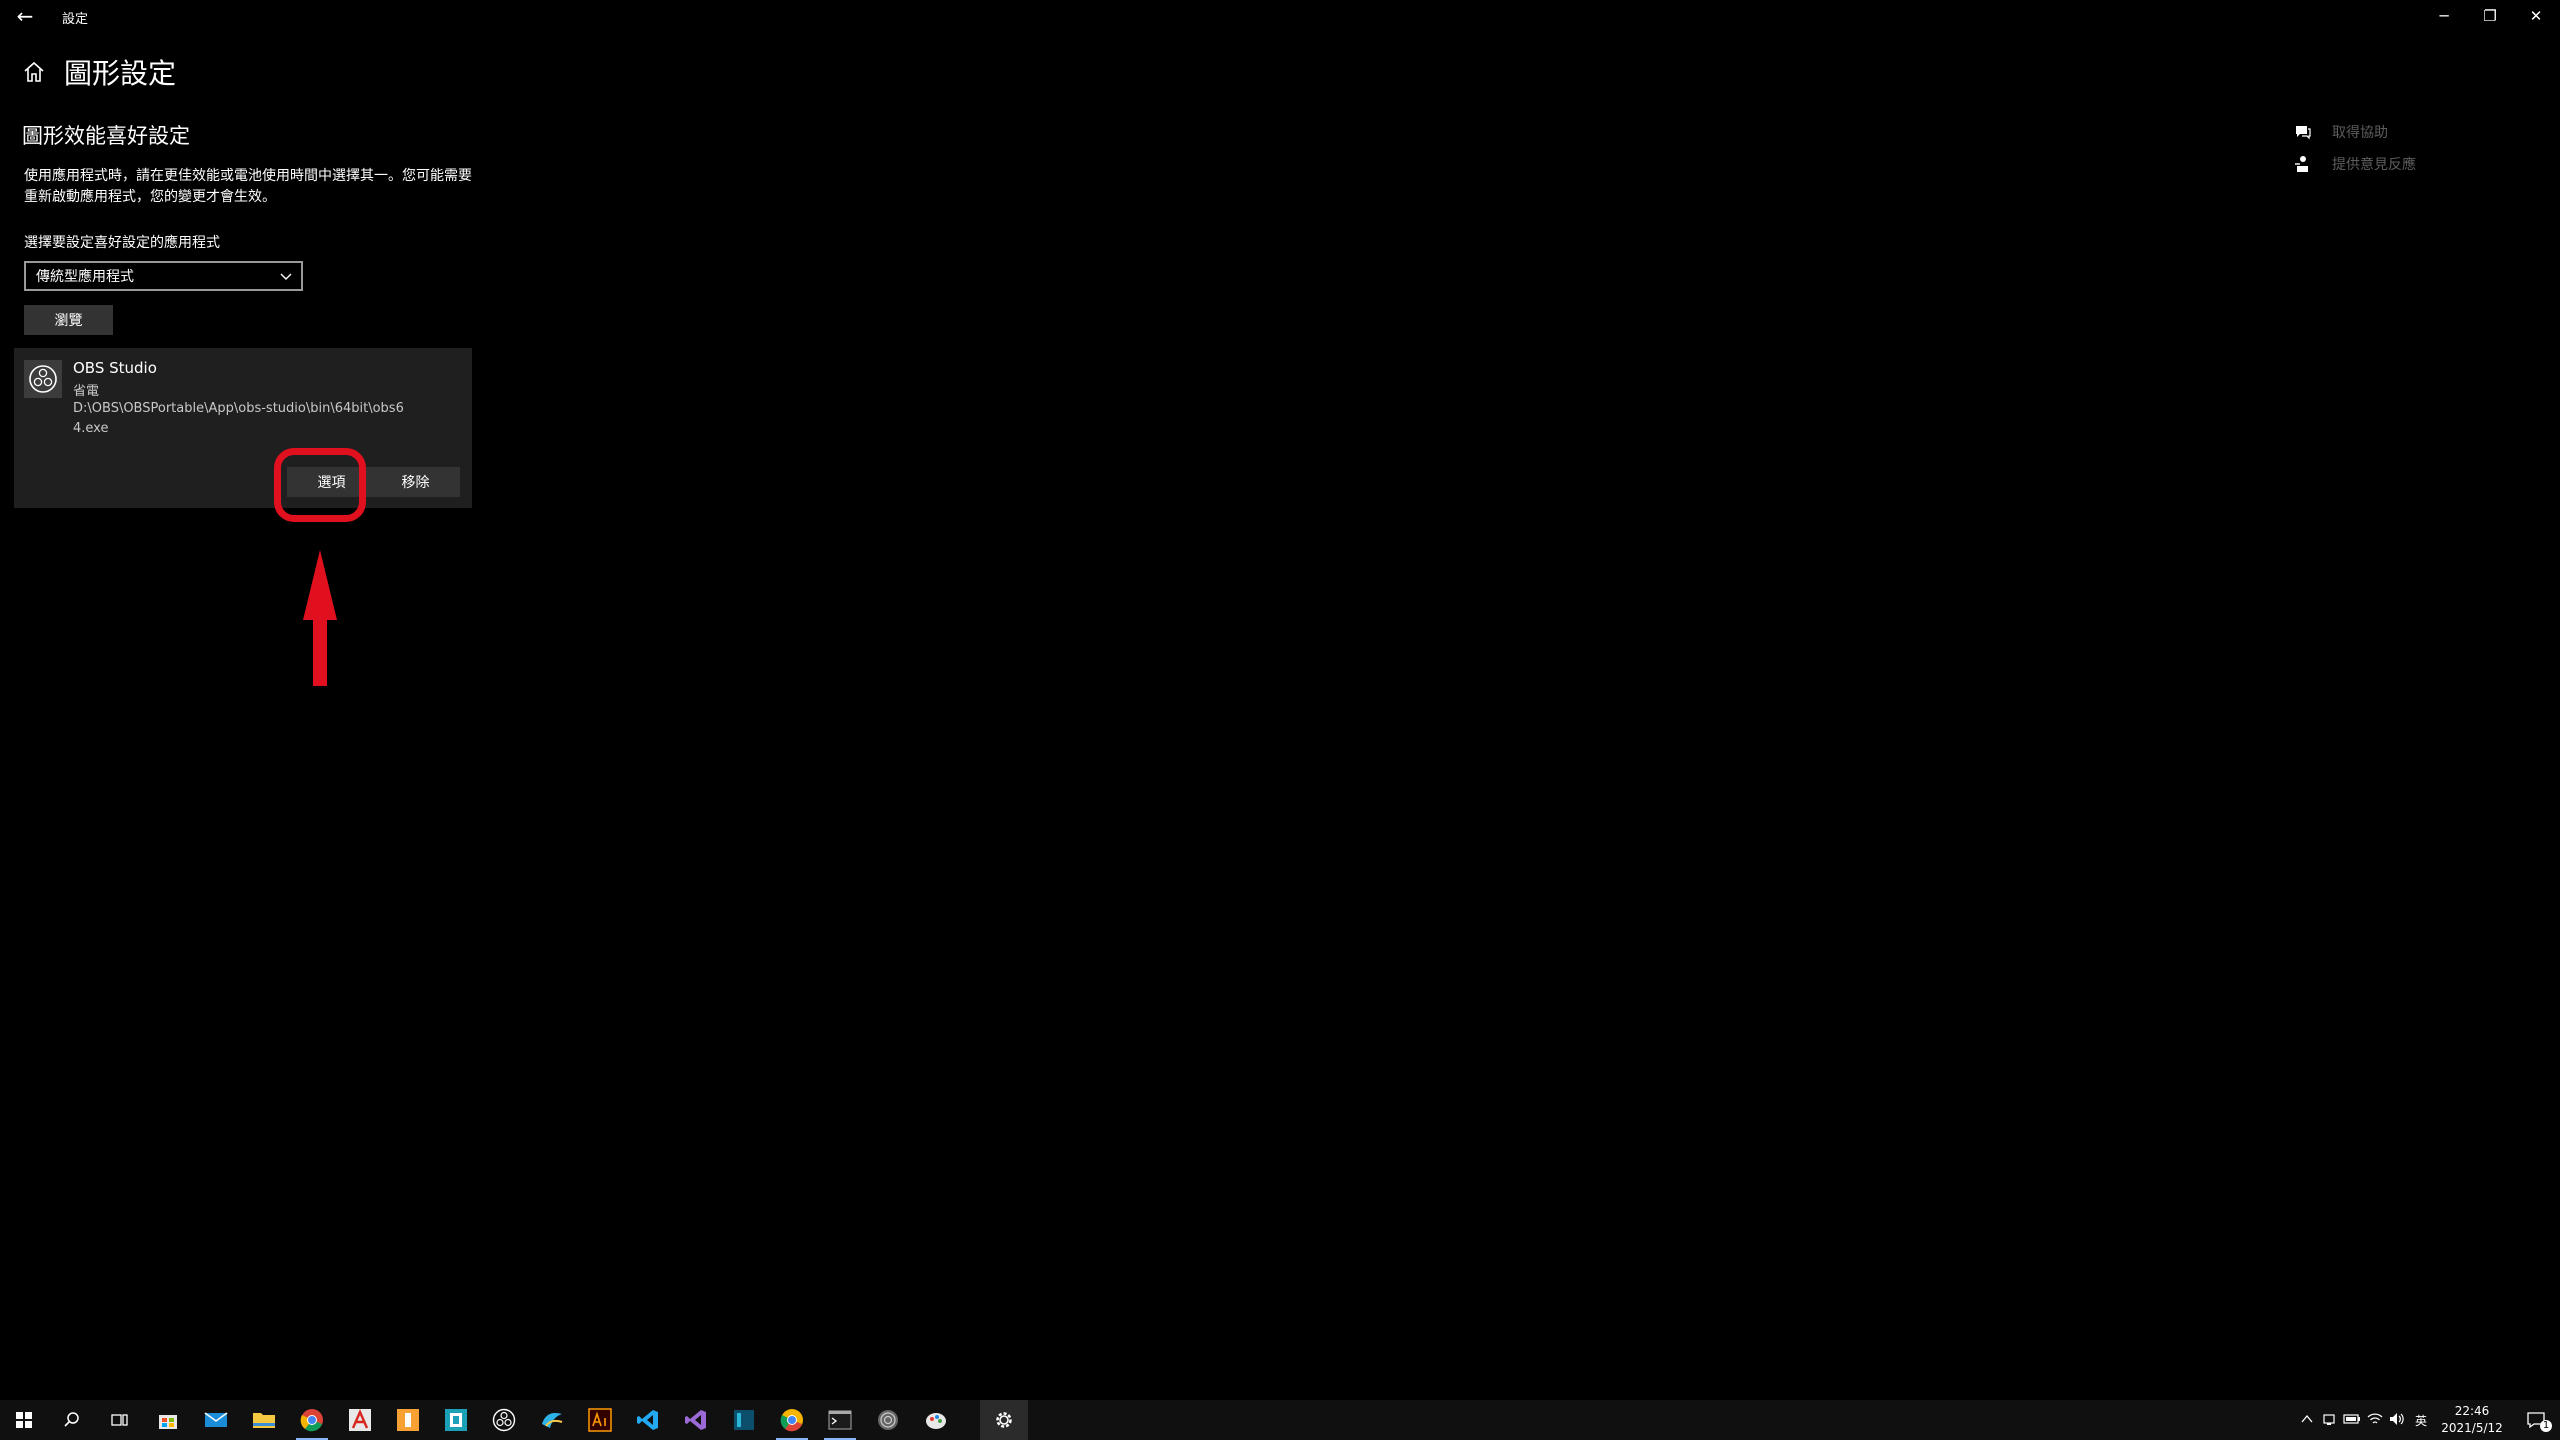 The image size is (2560, 1440). What do you see at coordinates (163, 276) in the screenshot?
I see `app-type-dropdown: 傳統型應用程式` at bounding box center [163, 276].